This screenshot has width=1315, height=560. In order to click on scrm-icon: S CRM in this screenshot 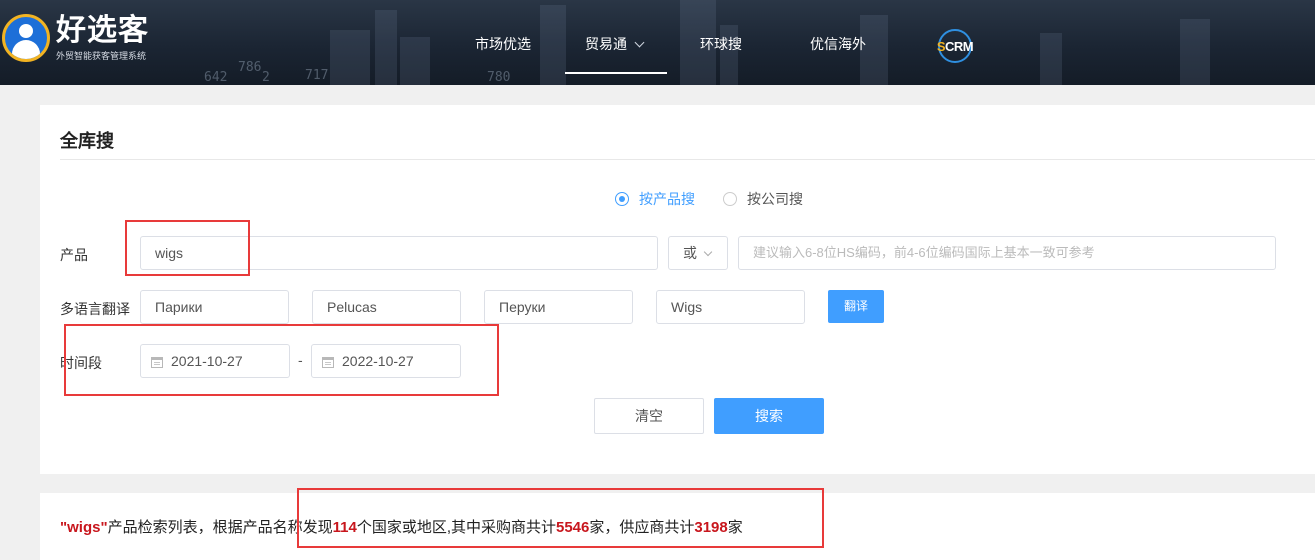, I will do `click(955, 46)`.